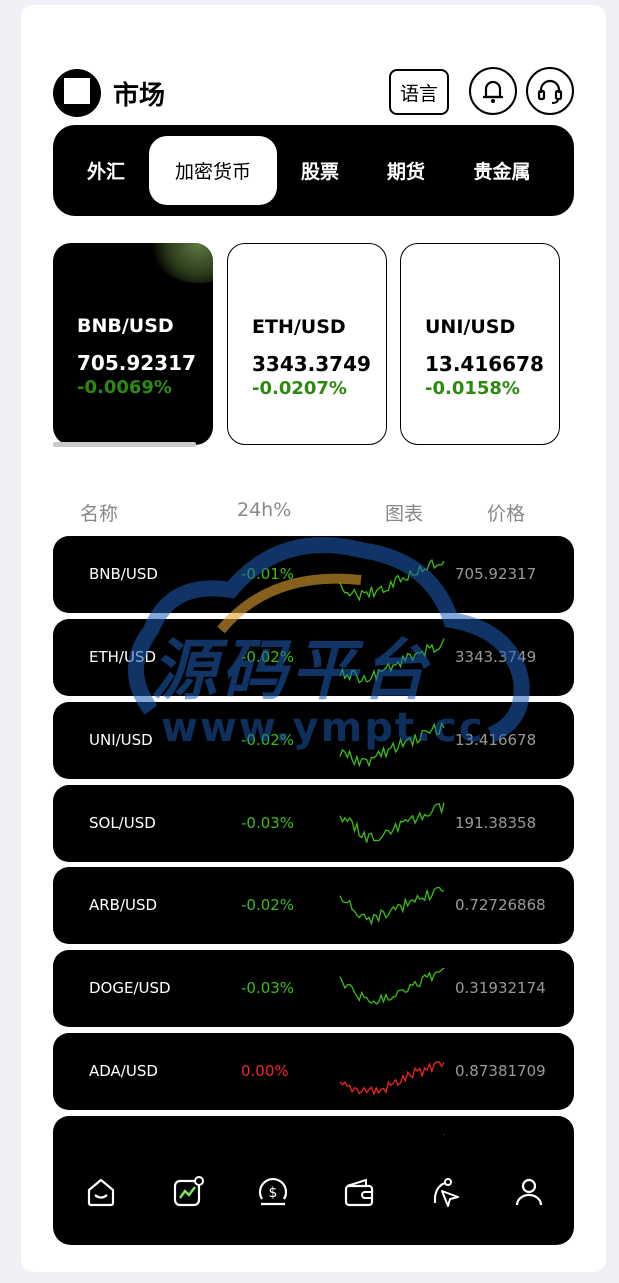 Image resolution: width=619 pixels, height=1283 pixels. What do you see at coordinates (133, 344) in the screenshot?
I see `featured-card-bnb: BNB/USD 705.92317 -0.0069%` at bounding box center [133, 344].